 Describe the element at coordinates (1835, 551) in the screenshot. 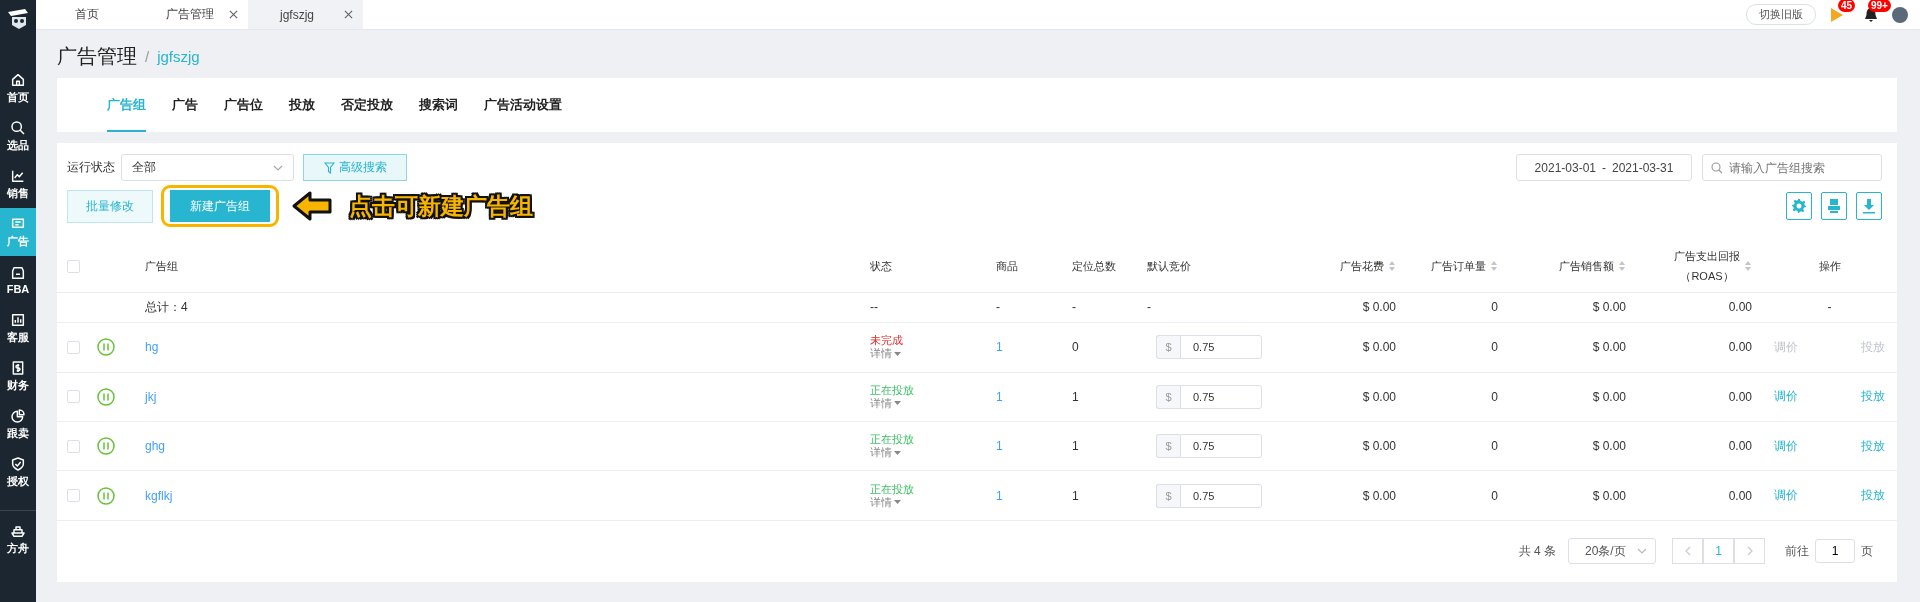

I see `goto-page-input: 1` at that location.